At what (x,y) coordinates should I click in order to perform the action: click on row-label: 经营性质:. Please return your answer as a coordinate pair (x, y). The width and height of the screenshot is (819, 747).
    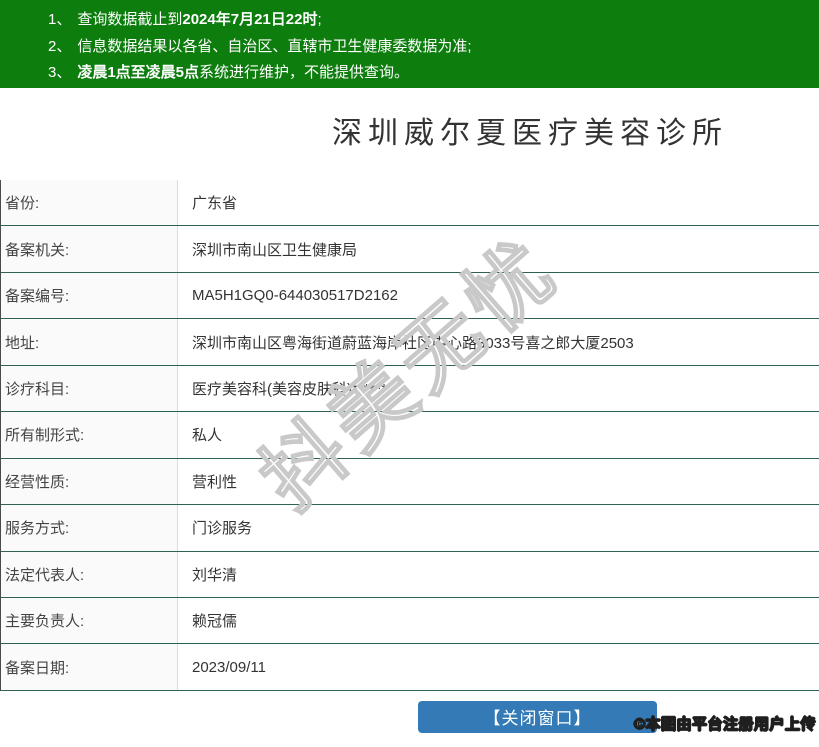
    Looking at the image, I should click on (89, 481).